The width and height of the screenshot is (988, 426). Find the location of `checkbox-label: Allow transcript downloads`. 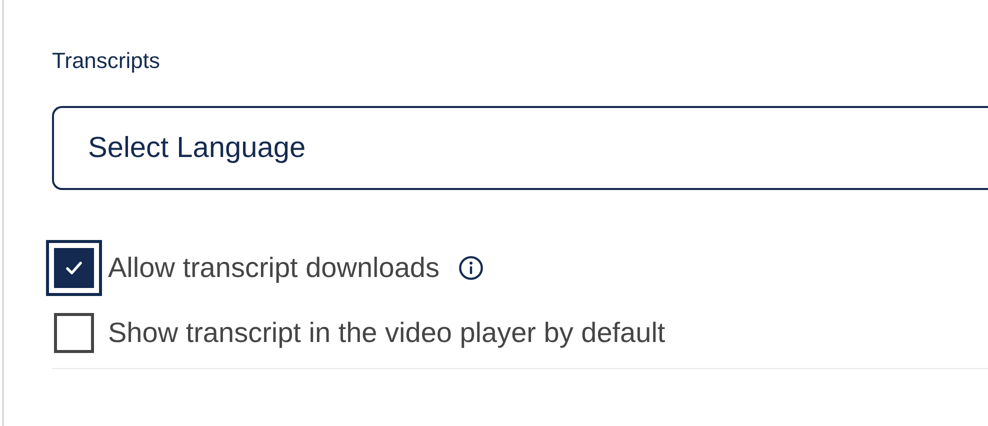

checkbox-label: Allow transcript downloads is located at coordinates (274, 268).